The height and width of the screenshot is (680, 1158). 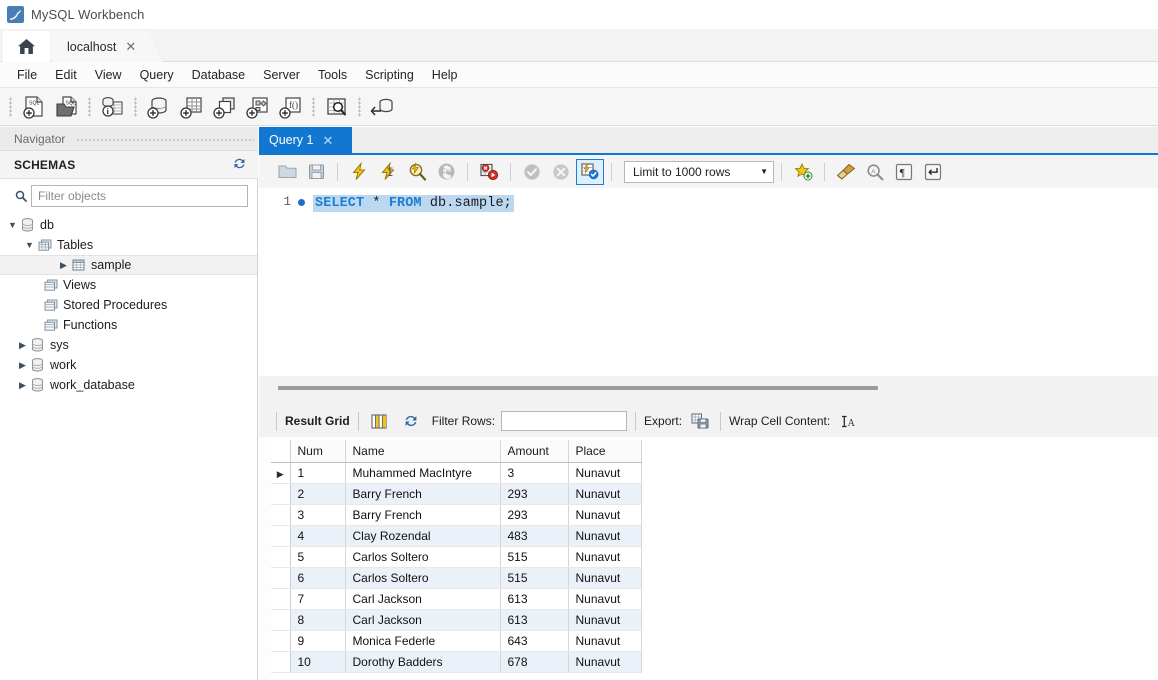 I want to click on menu-item-edit: Edit, so click(x=66, y=75).